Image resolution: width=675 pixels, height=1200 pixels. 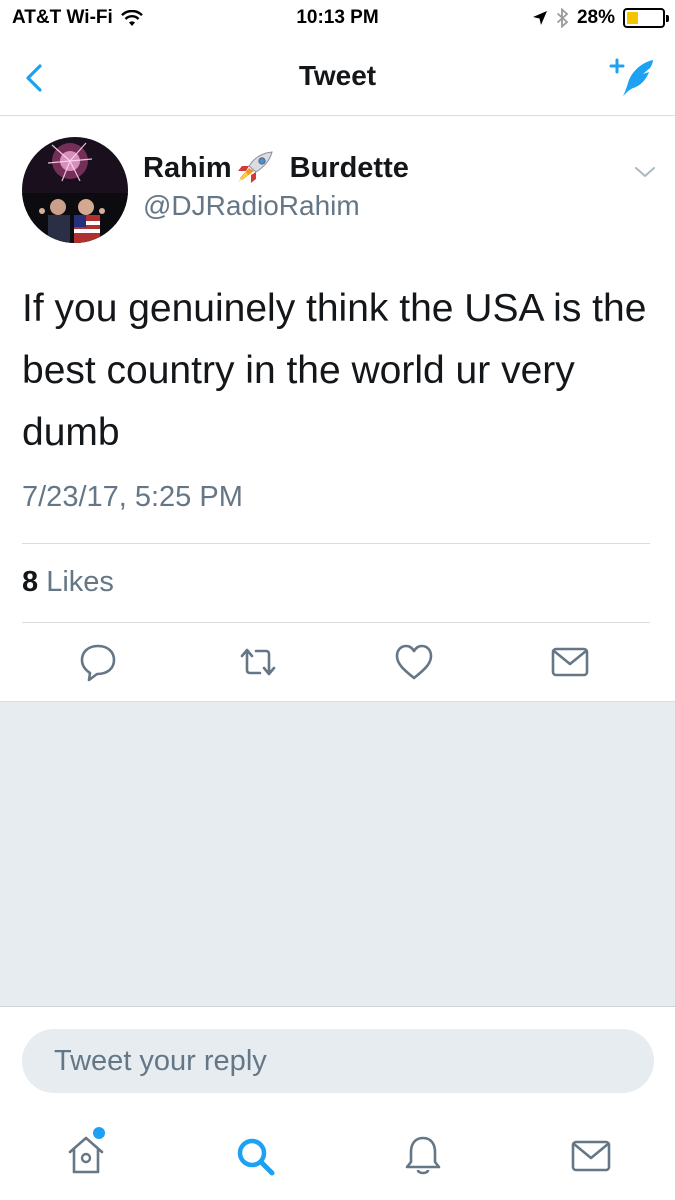 I want to click on reply-placeholder: Tweet your reply, so click(x=160, y=1060).